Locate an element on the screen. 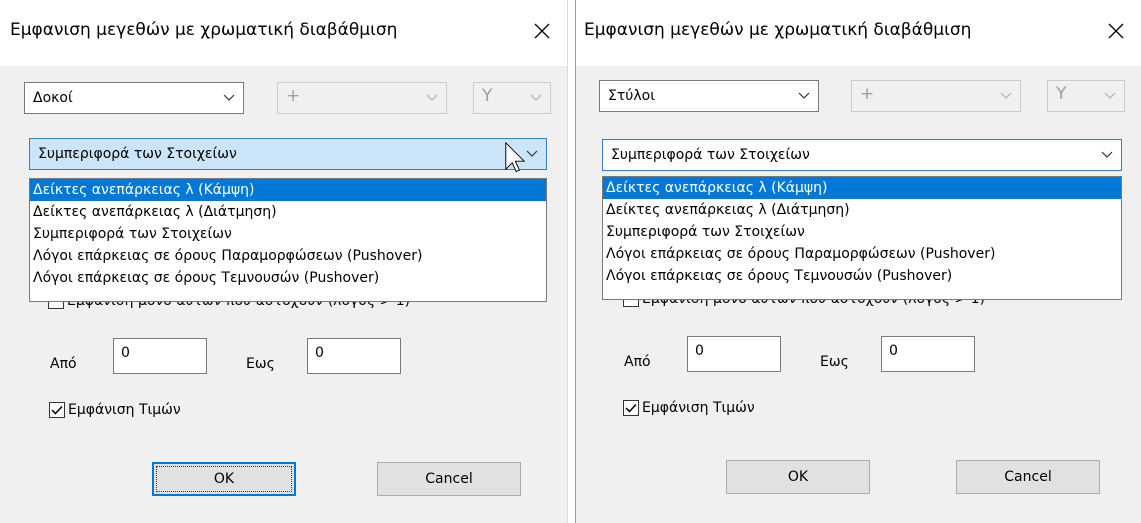 The height and width of the screenshot is (523, 1141). element-type-value: Στύλοι is located at coordinates (631, 96).